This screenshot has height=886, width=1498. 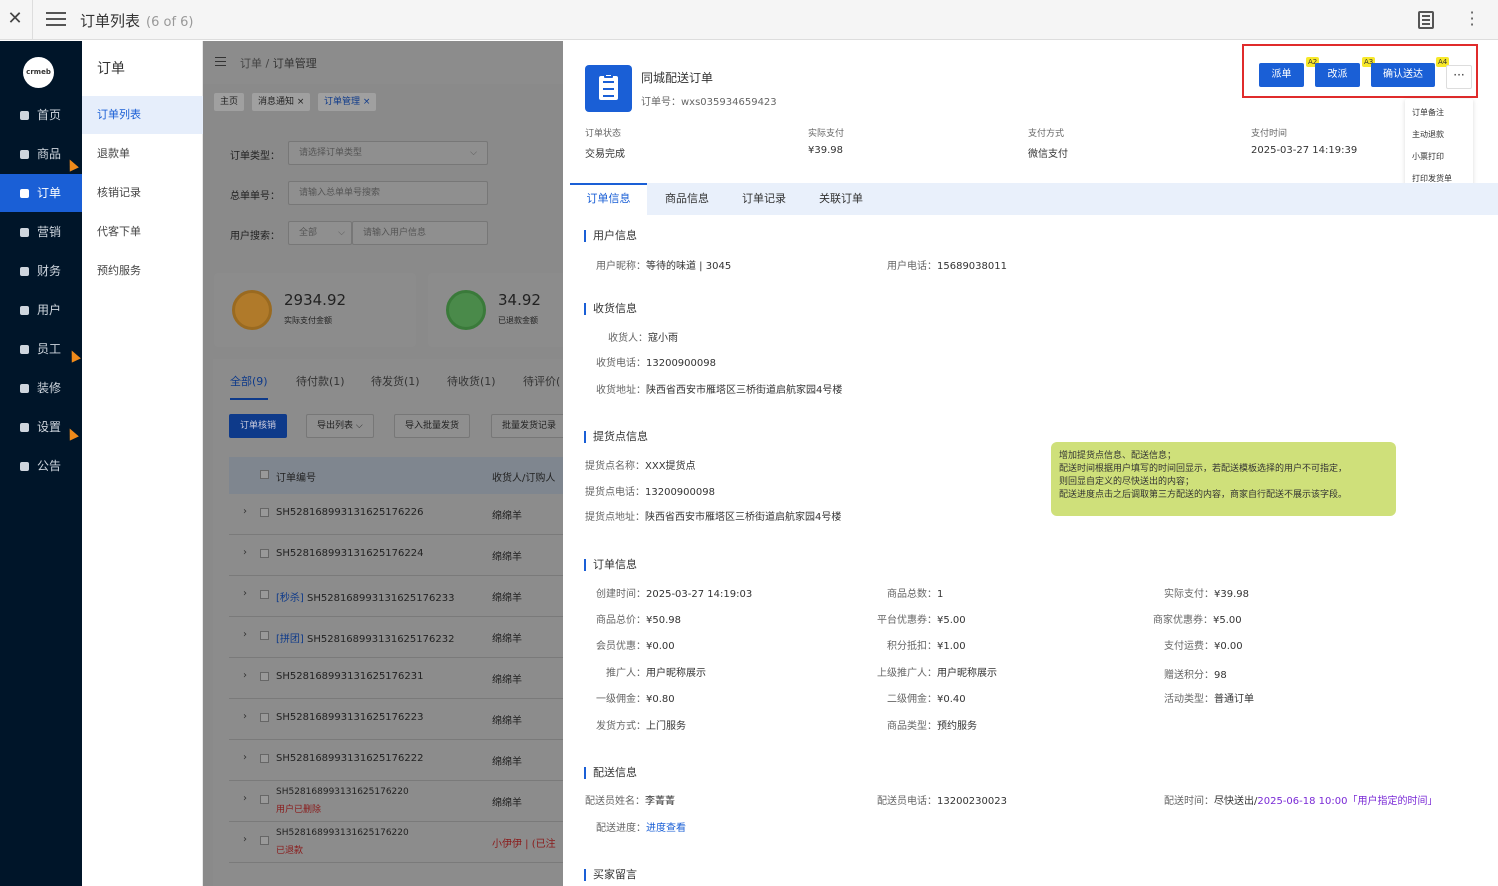 I want to click on sidebar-item-home: 首页, so click(x=41, y=115).